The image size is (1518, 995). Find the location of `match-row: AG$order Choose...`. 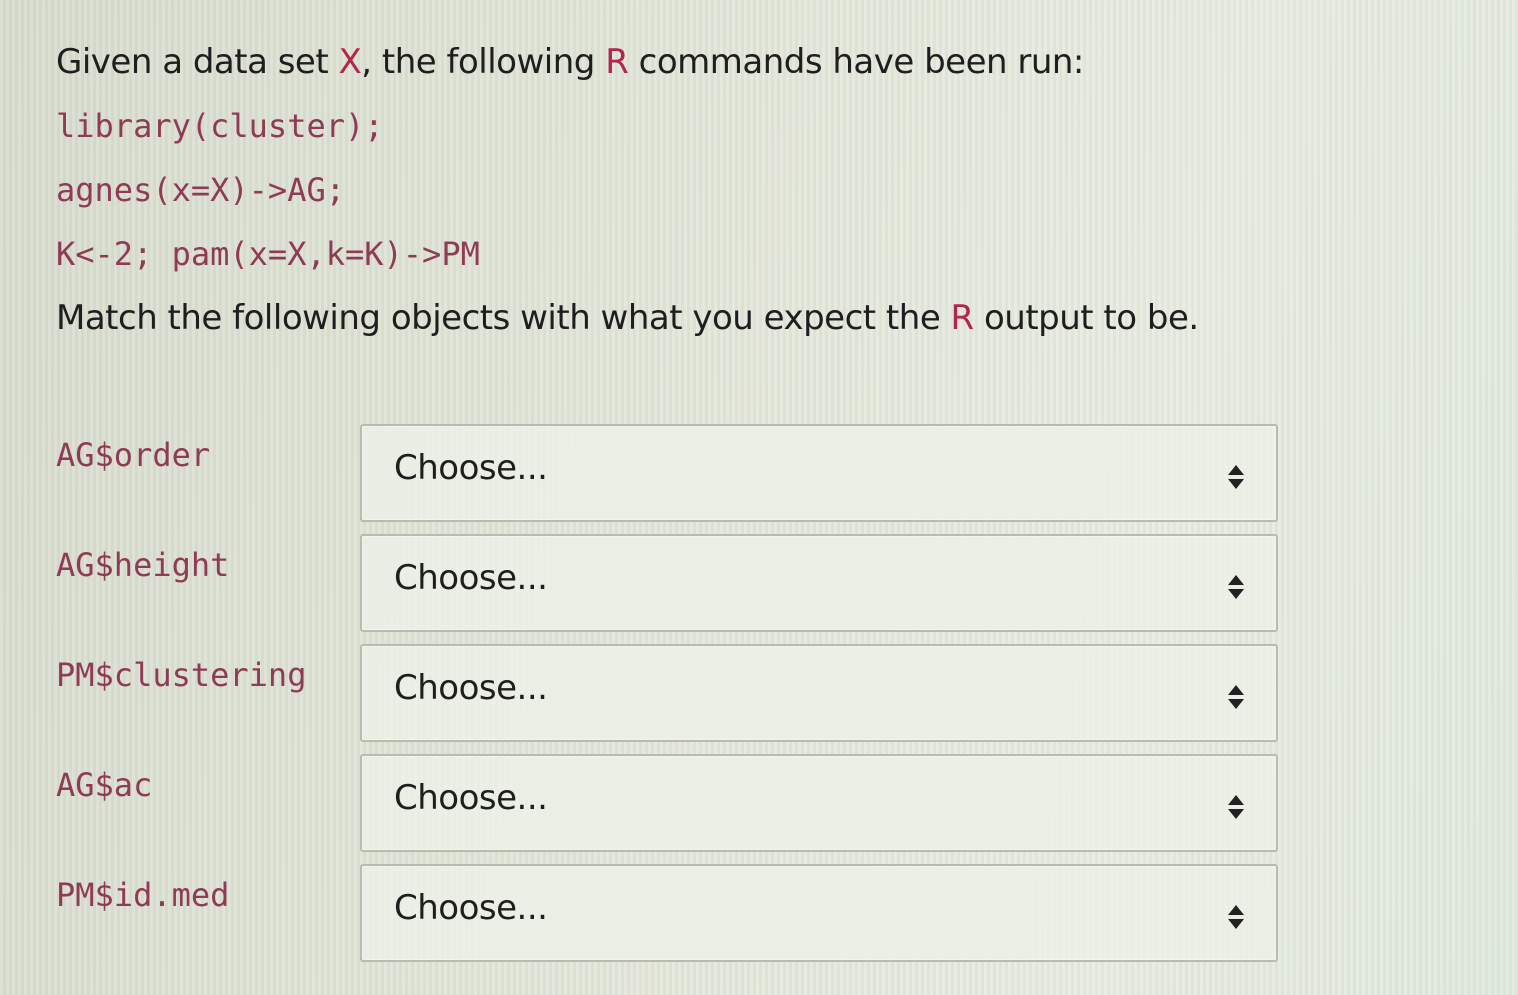

match-row: AG$order Choose... is located at coordinates (671, 475).